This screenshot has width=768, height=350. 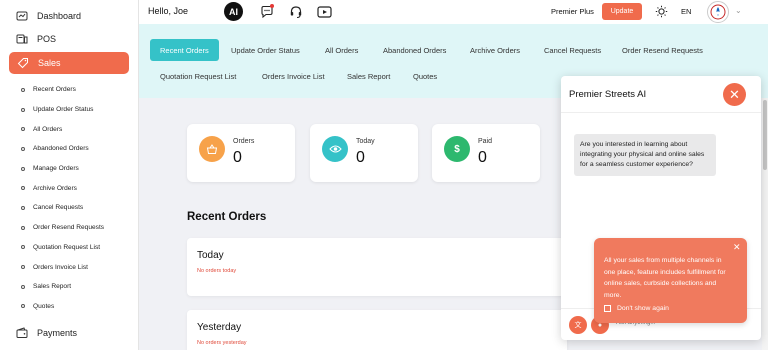 What do you see at coordinates (54, 90) in the screenshot?
I see `submenu-label: Recent Orders` at bounding box center [54, 90].